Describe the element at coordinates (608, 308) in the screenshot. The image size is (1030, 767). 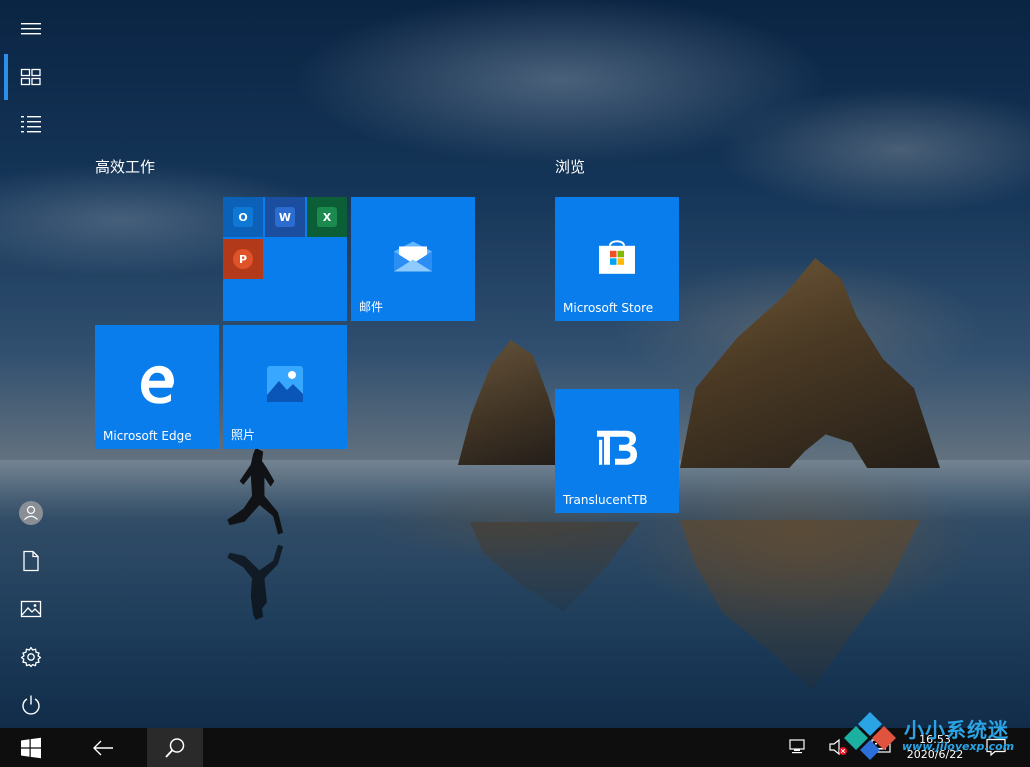
I see `store-tile-label: Microsoft Store` at that location.